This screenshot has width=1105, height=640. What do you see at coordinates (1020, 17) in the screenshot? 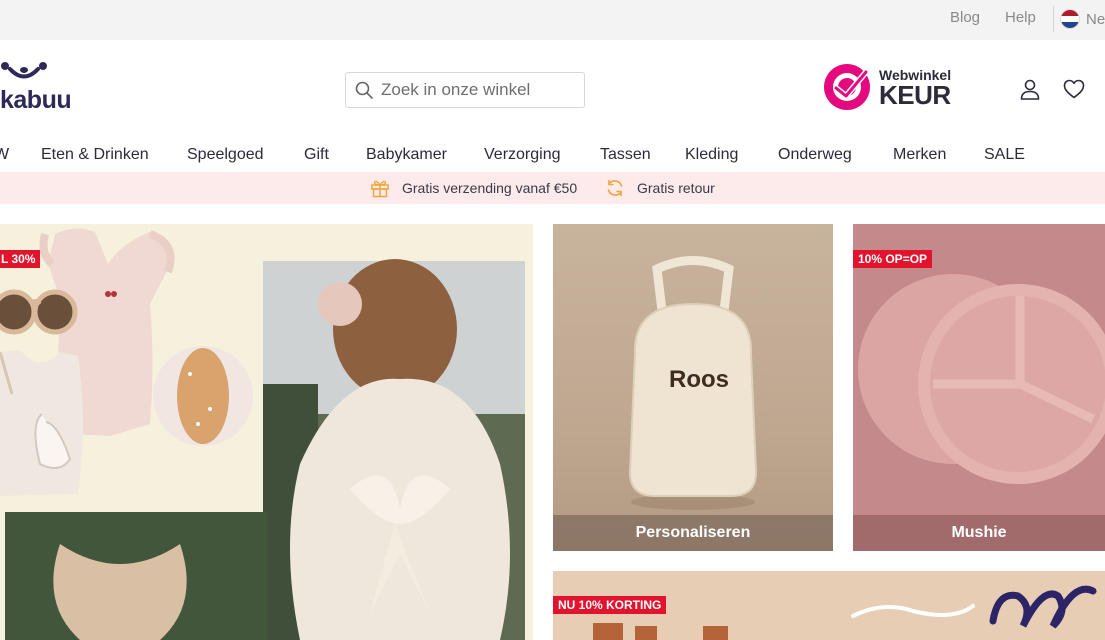
I see `help-link: Help` at bounding box center [1020, 17].